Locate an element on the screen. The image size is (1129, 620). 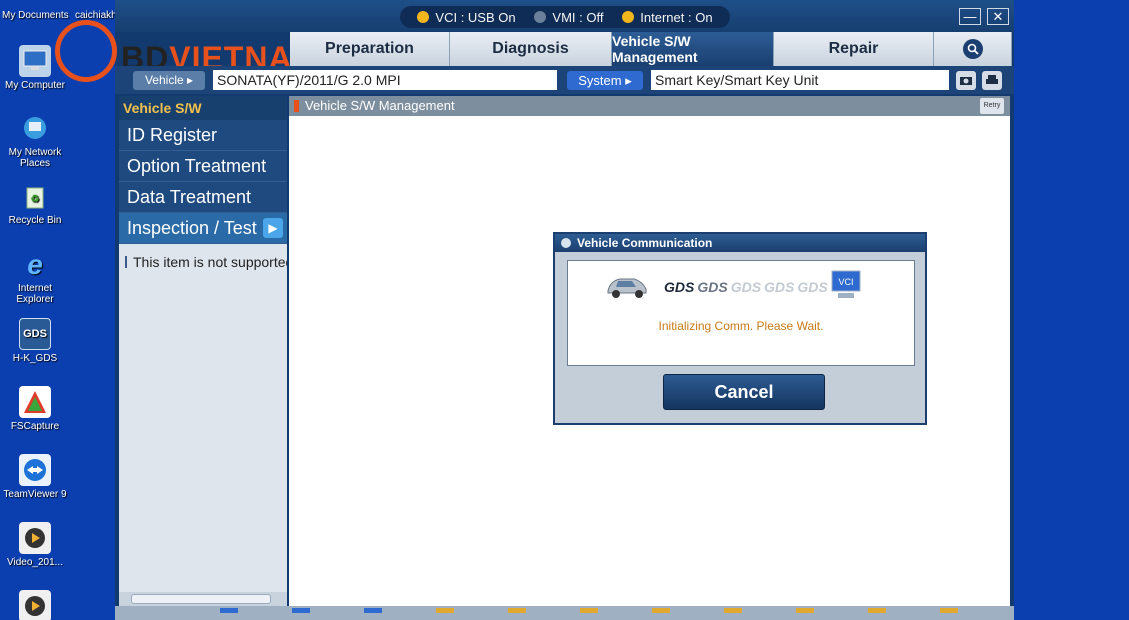
svg-text: VCI is located at coordinates (845, 282).